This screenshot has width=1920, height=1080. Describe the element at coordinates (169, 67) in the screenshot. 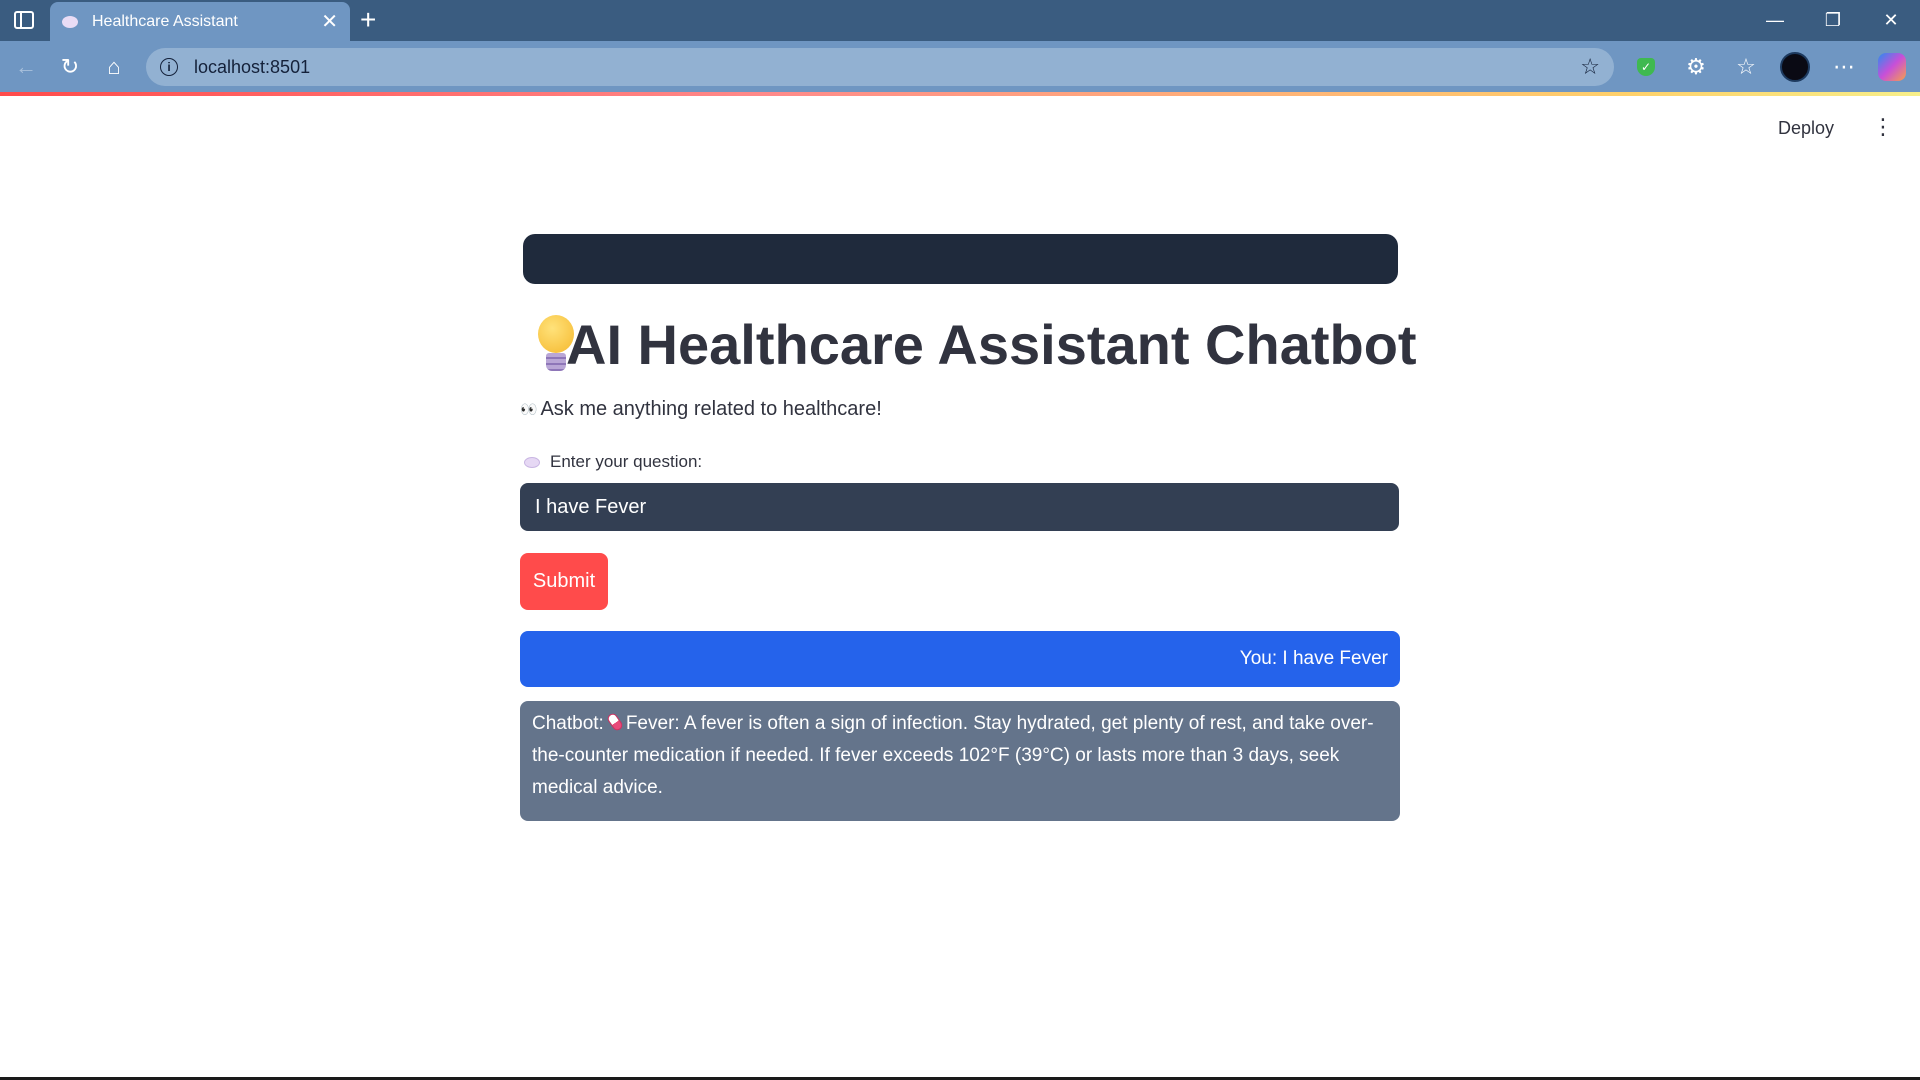

I see `info-icon: i` at that location.